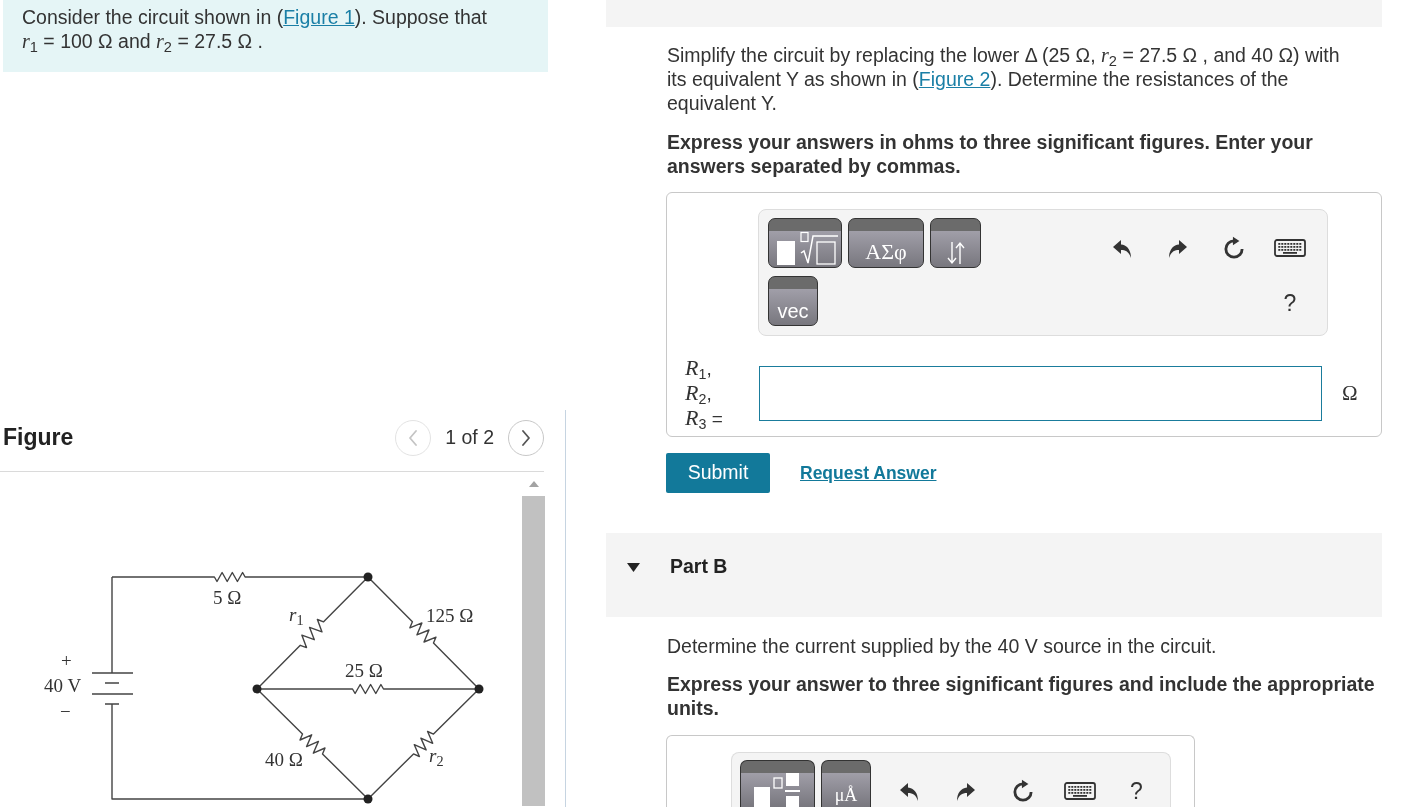  I want to click on keyboard-button, so click(1079, 790).